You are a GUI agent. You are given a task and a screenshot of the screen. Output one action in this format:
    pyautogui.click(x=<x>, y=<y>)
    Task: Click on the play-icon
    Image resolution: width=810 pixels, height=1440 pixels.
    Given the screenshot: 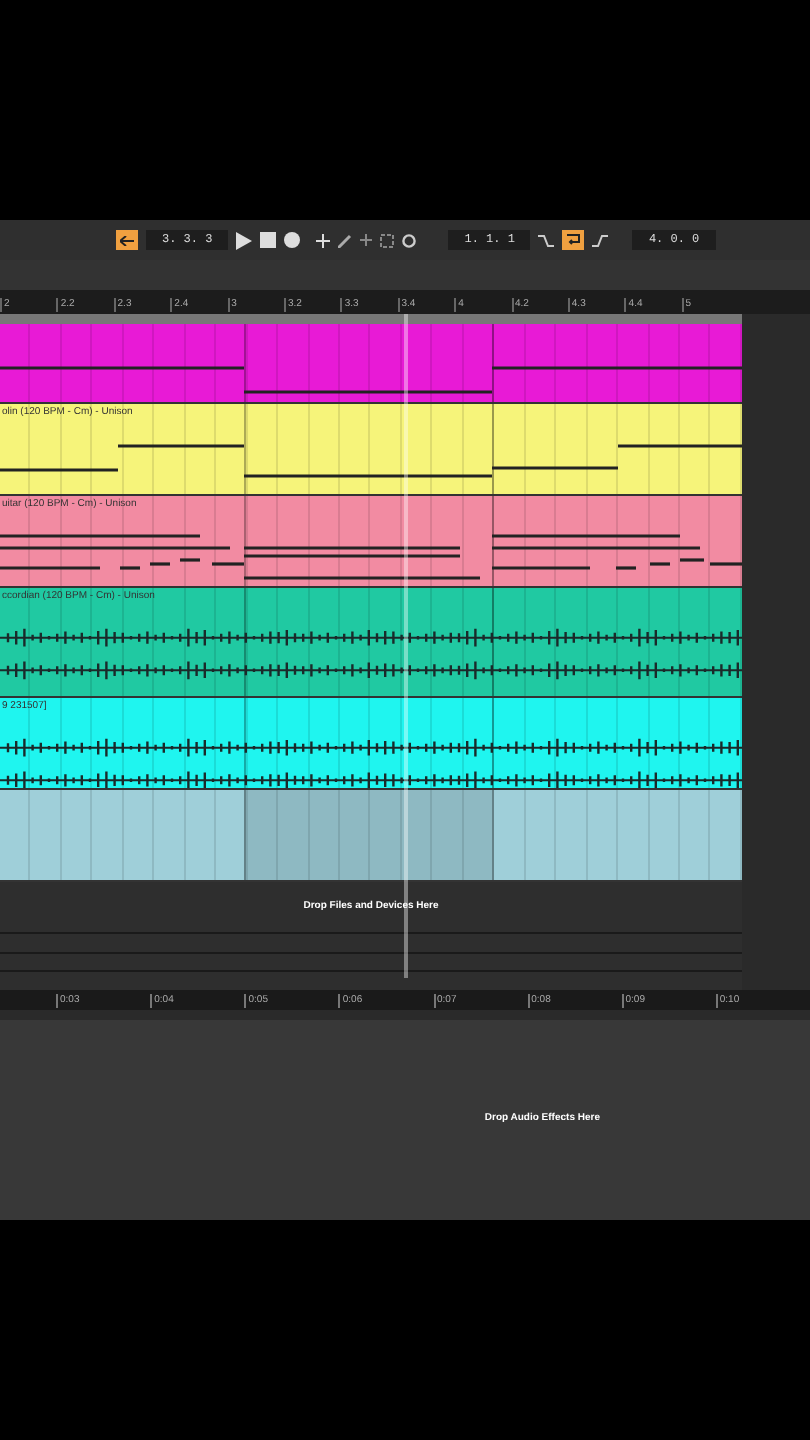 What is the action you would take?
    pyautogui.click(x=244, y=240)
    